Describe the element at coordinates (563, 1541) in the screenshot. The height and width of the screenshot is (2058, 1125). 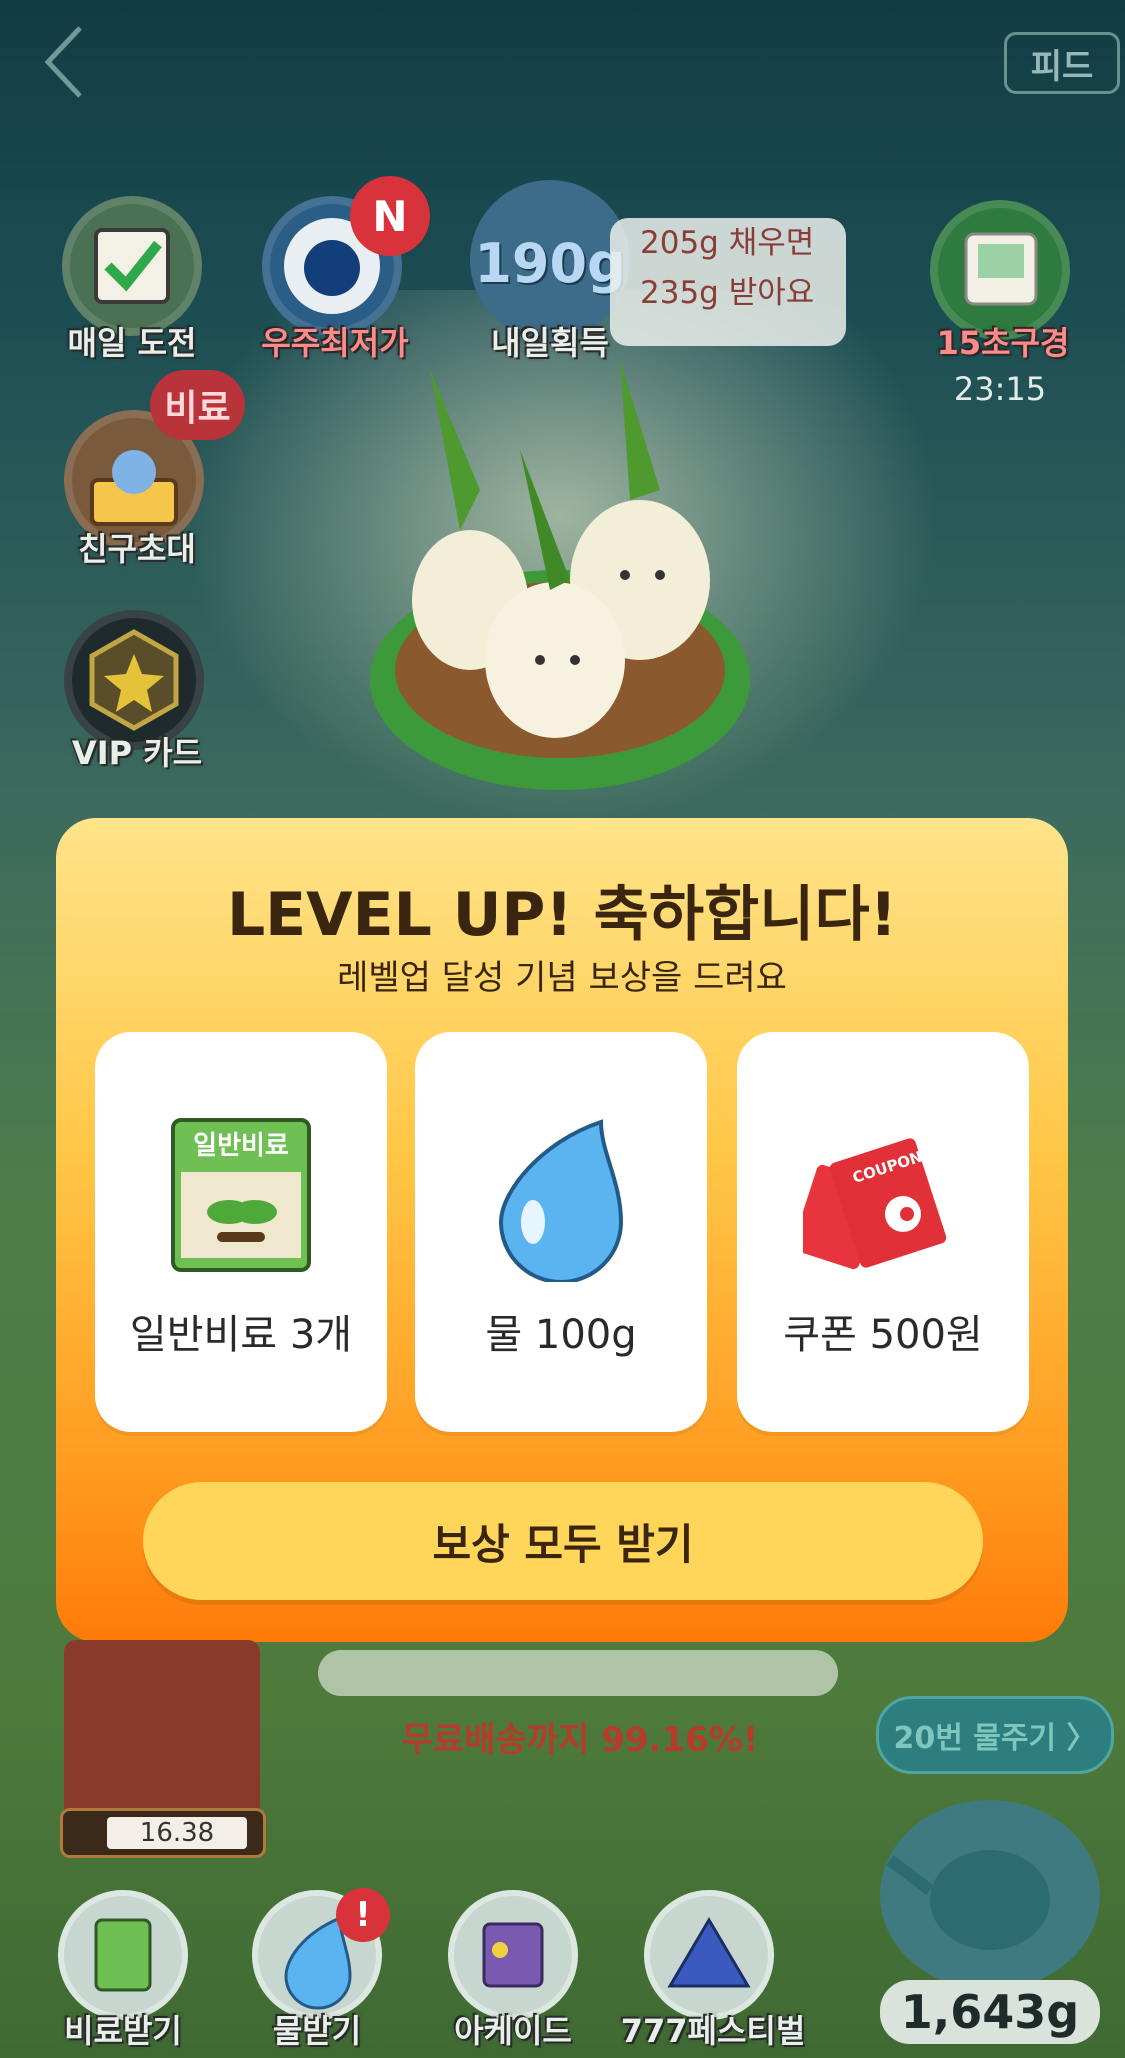
I see `claim-all-rewards-button: 보상 모두 받기` at that location.